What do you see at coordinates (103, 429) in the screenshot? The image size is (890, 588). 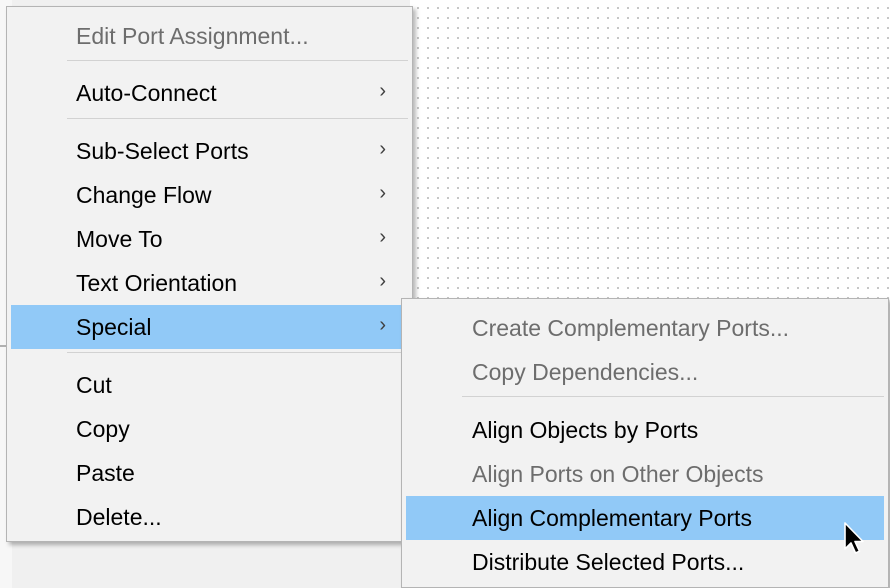 I see `menu-item-label: Copy` at bounding box center [103, 429].